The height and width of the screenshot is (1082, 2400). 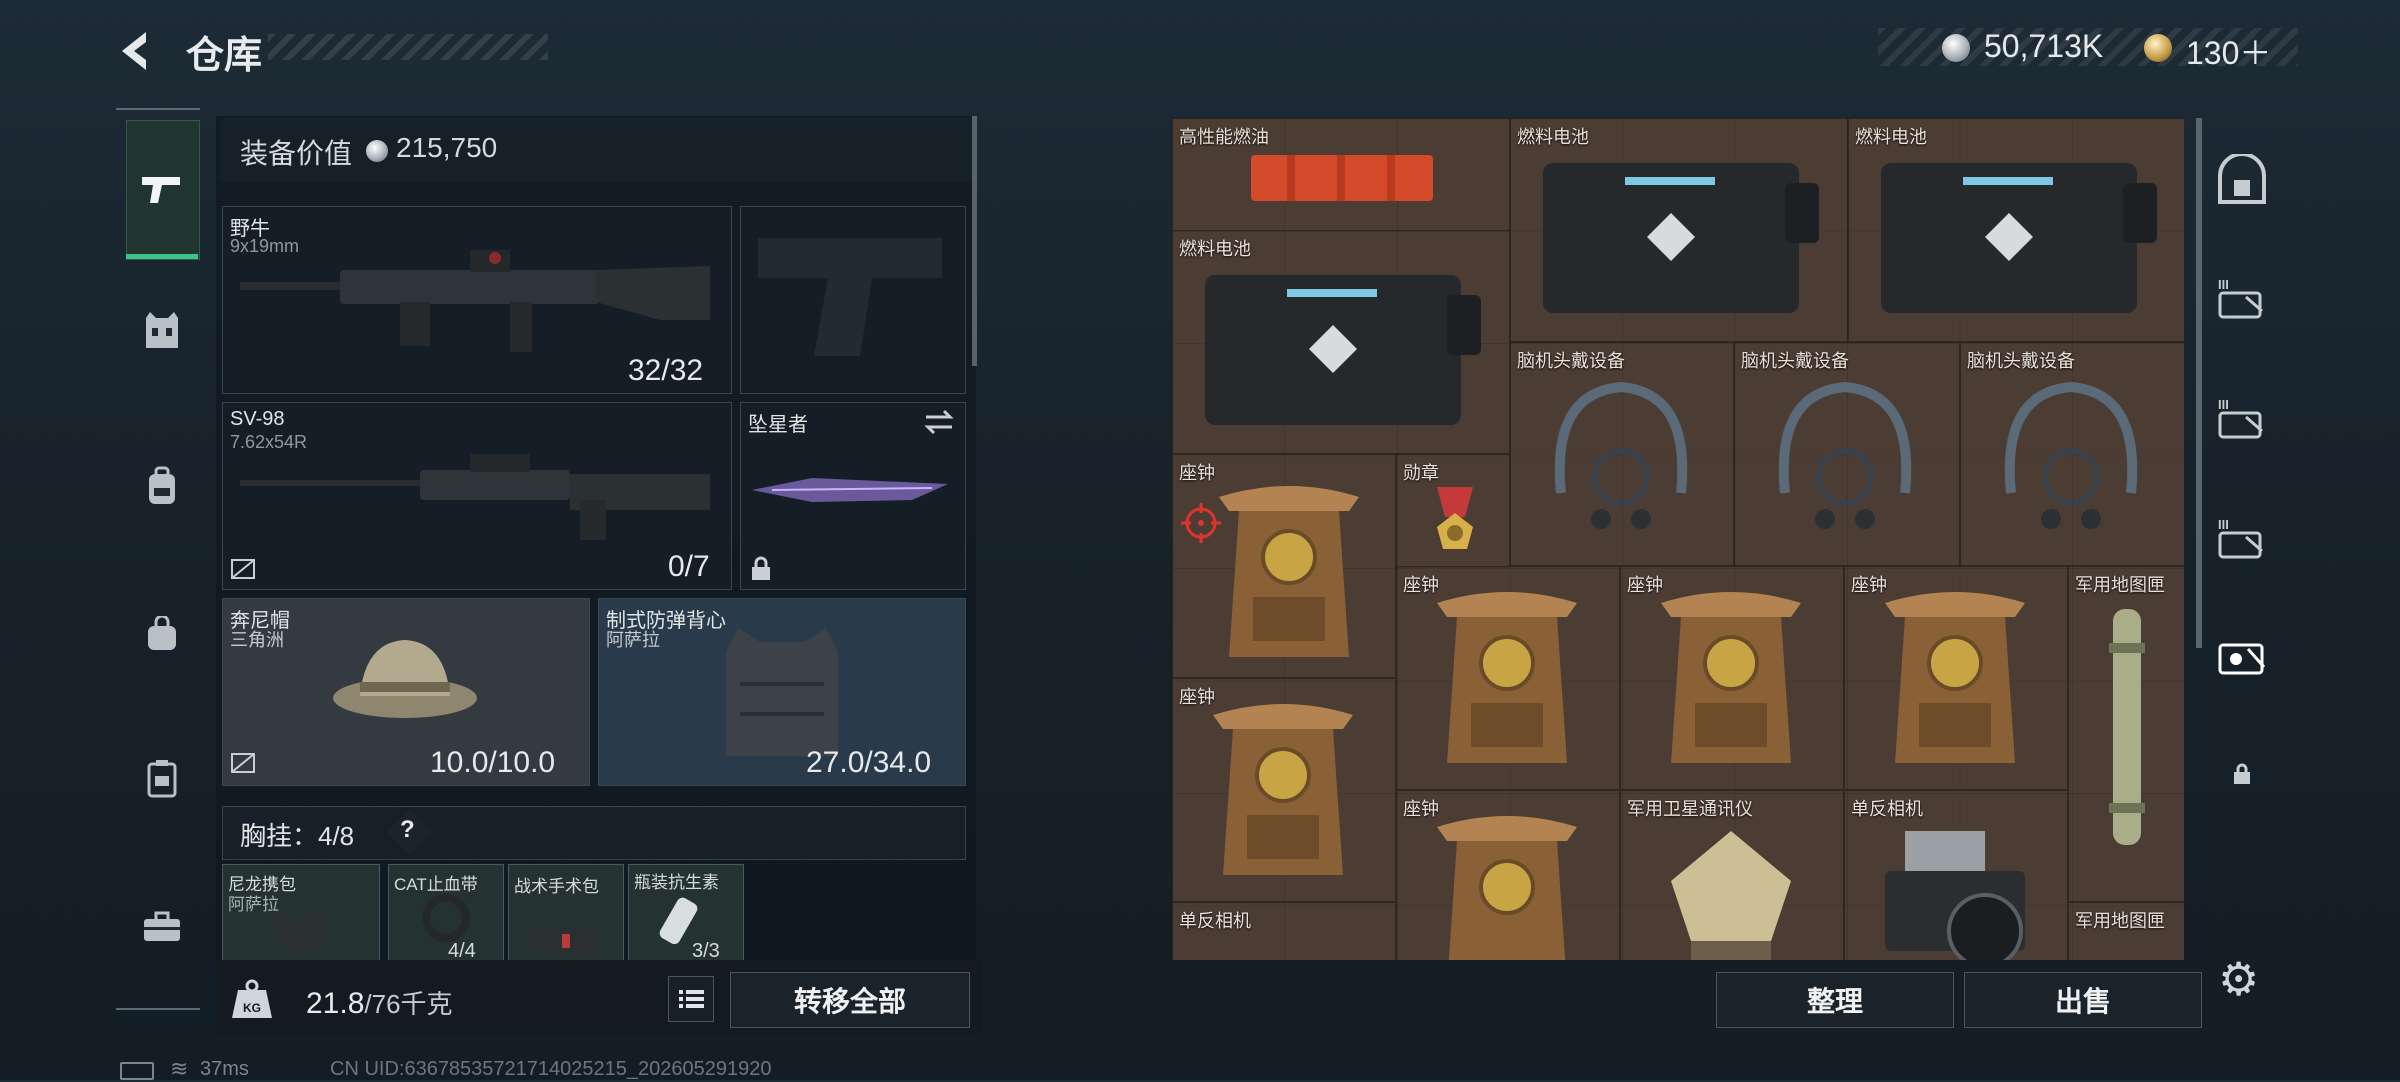 What do you see at coordinates (691, 999) in the screenshot?
I see `list-view-button` at bounding box center [691, 999].